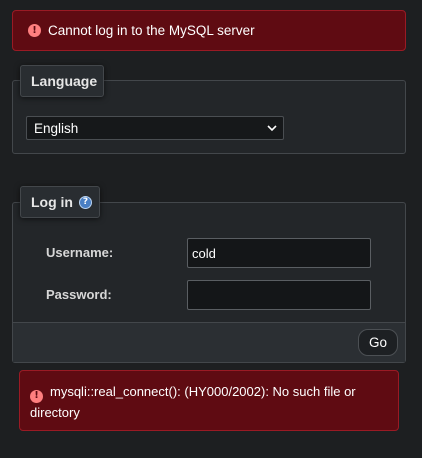 The image size is (422, 458). I want to click on chevron-down-icon, so click(272, 128).